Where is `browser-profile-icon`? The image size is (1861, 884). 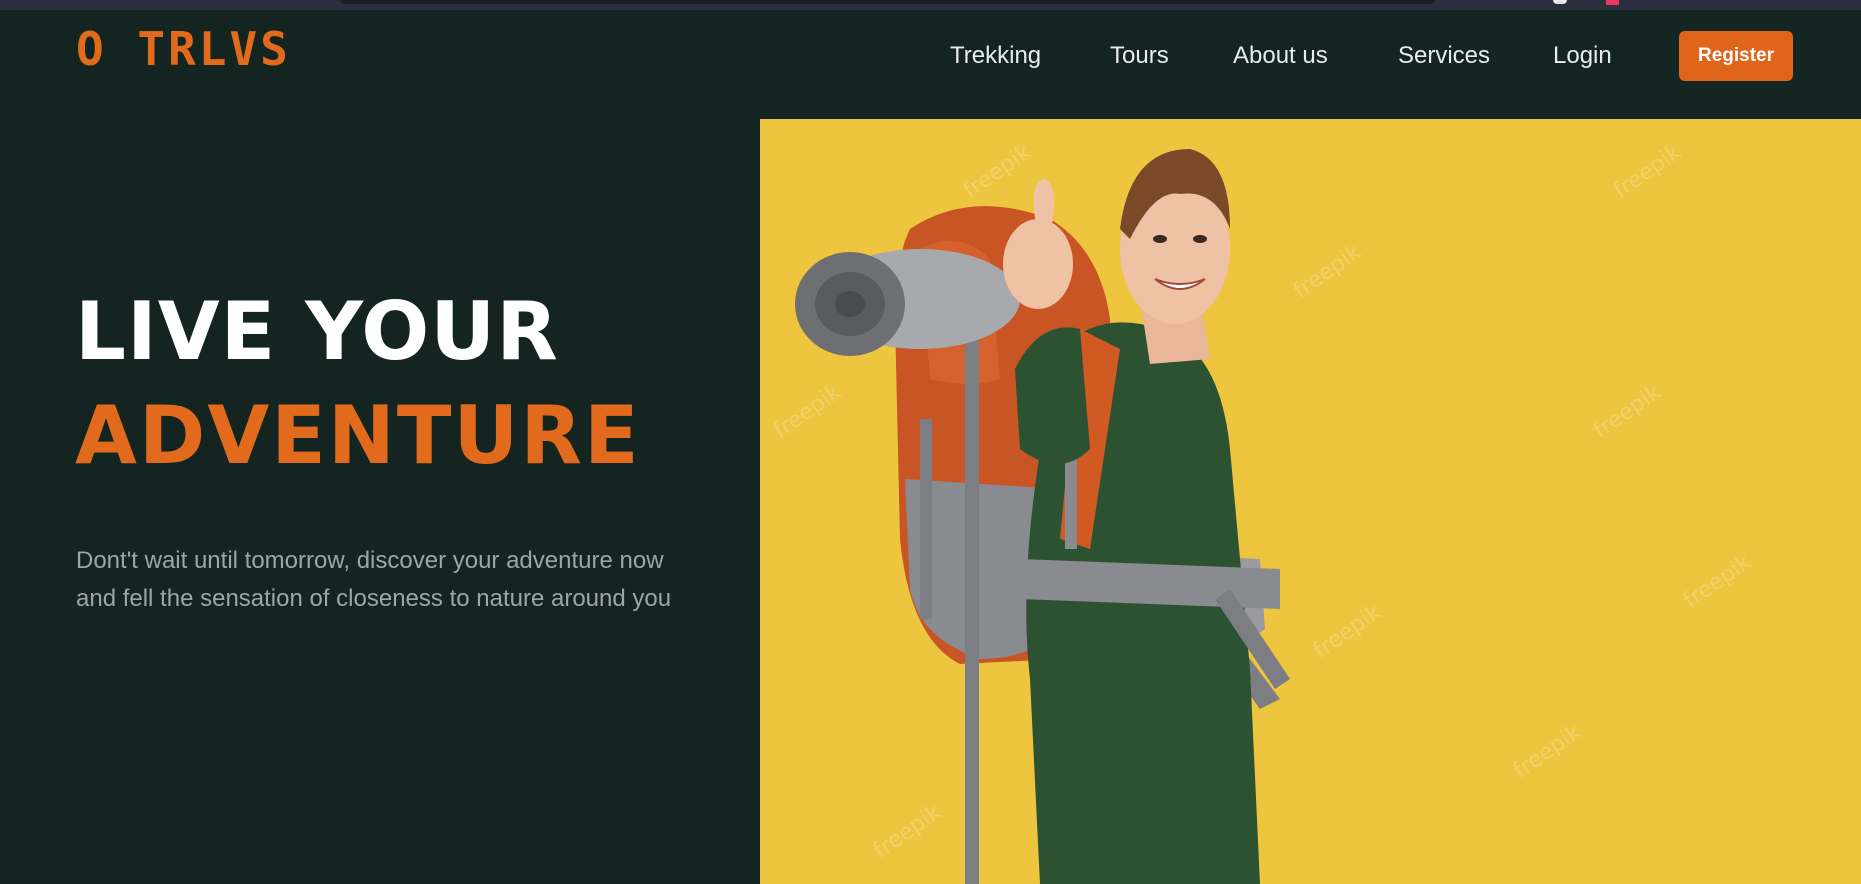 browser-profile-icon is located at coordinates (1560, 2).